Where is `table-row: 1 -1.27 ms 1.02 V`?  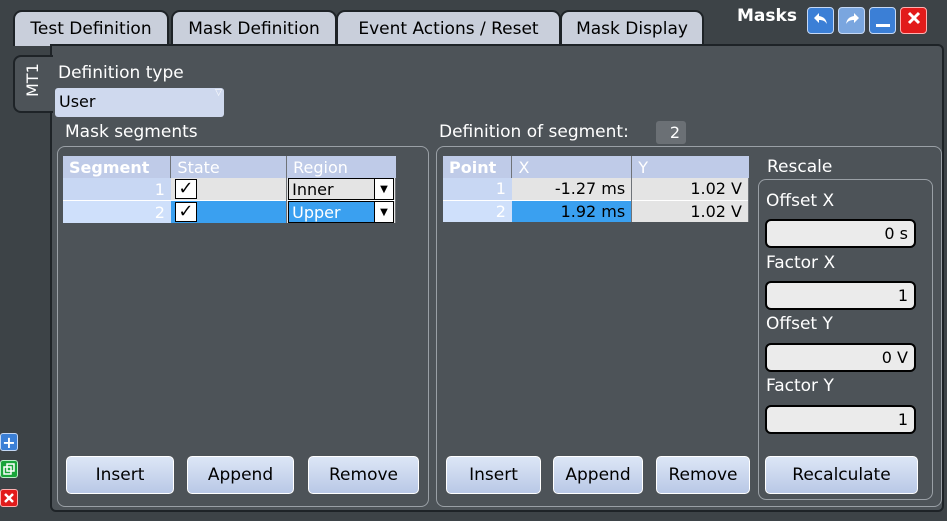
table-row: 1 -1.27 ms 1.02 V is located at coordinates (596, 189).